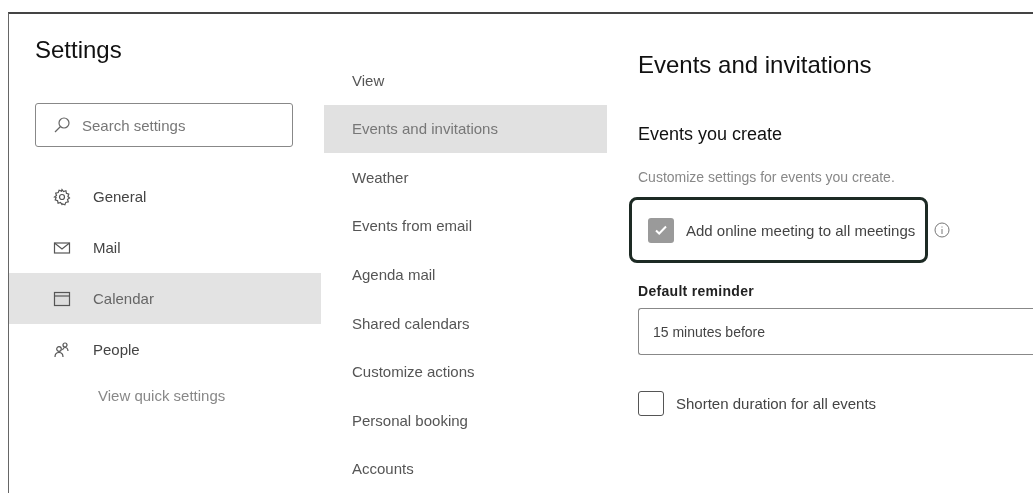  Describe the element at coordinates (78, 50) in the screenshot. I see `settings-title: Settings` at that location.